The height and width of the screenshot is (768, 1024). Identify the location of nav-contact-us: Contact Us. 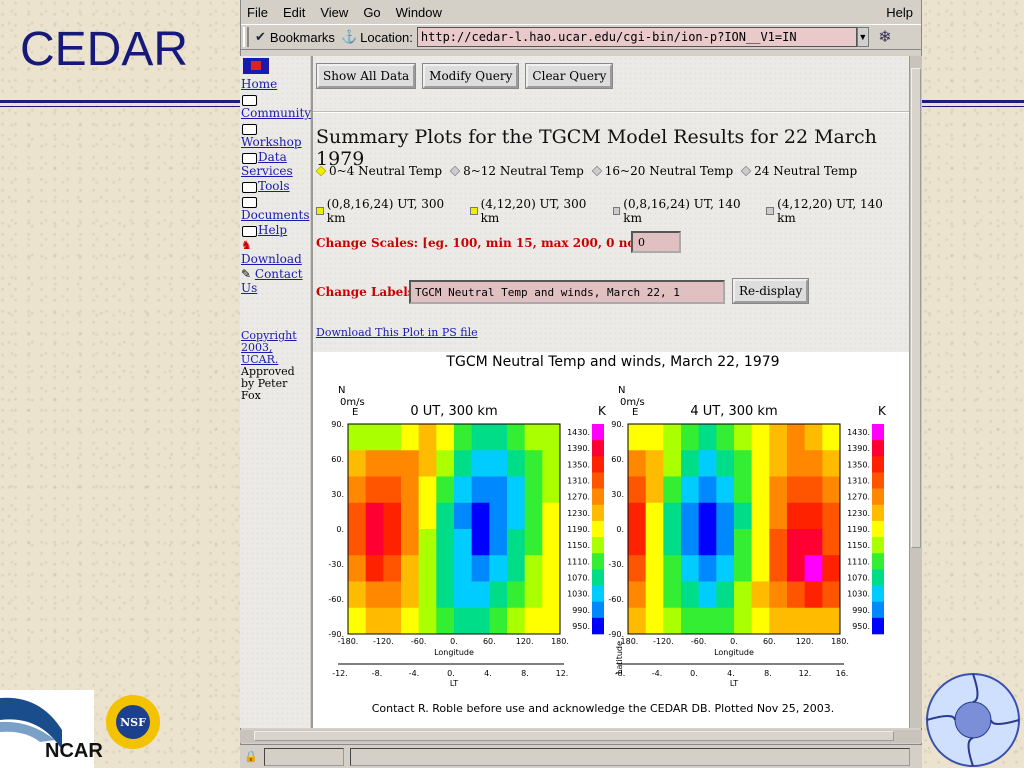
(272, 281).